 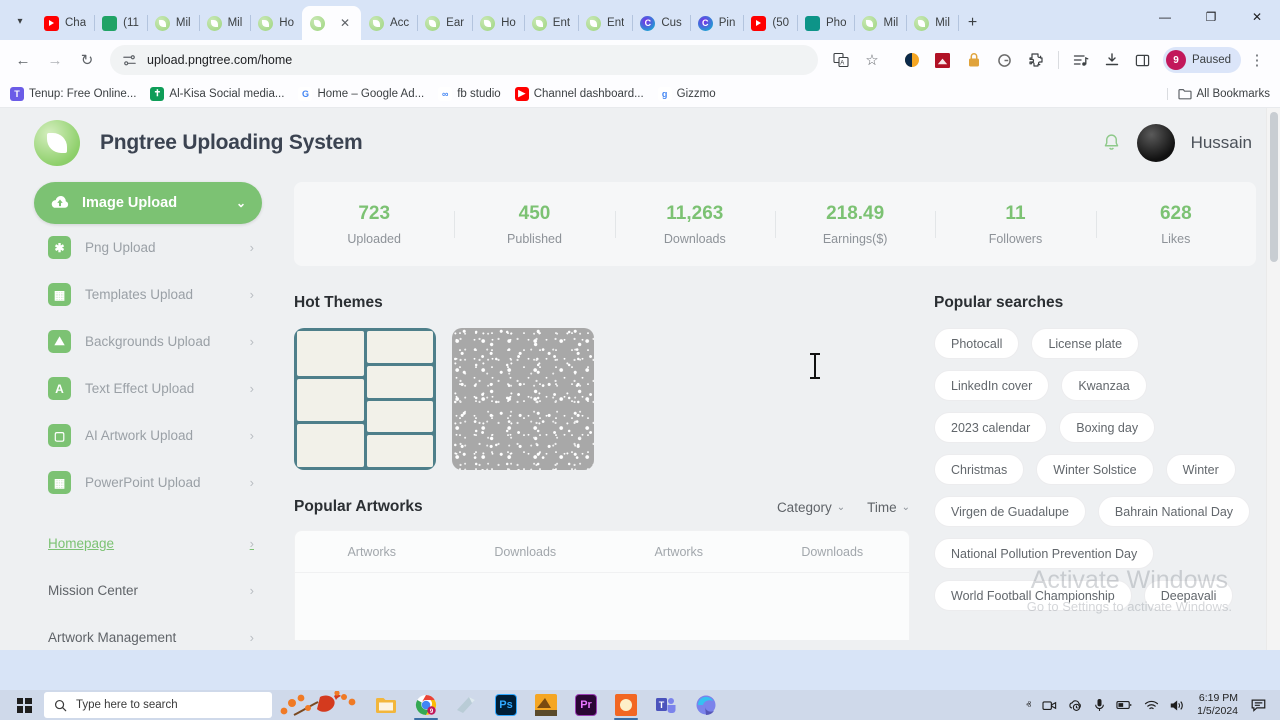 What do you see at coordinates (24, 705) in the screenshot?
I see `start-button` at bounding box center [24, 705].